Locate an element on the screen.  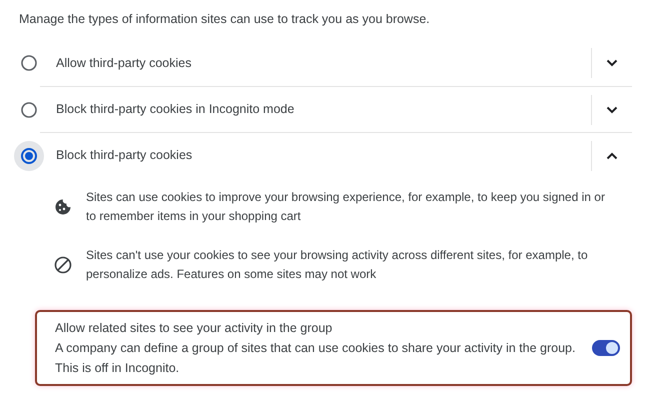
option-label: Block third-party cookies is located at coordinates (125, 155).